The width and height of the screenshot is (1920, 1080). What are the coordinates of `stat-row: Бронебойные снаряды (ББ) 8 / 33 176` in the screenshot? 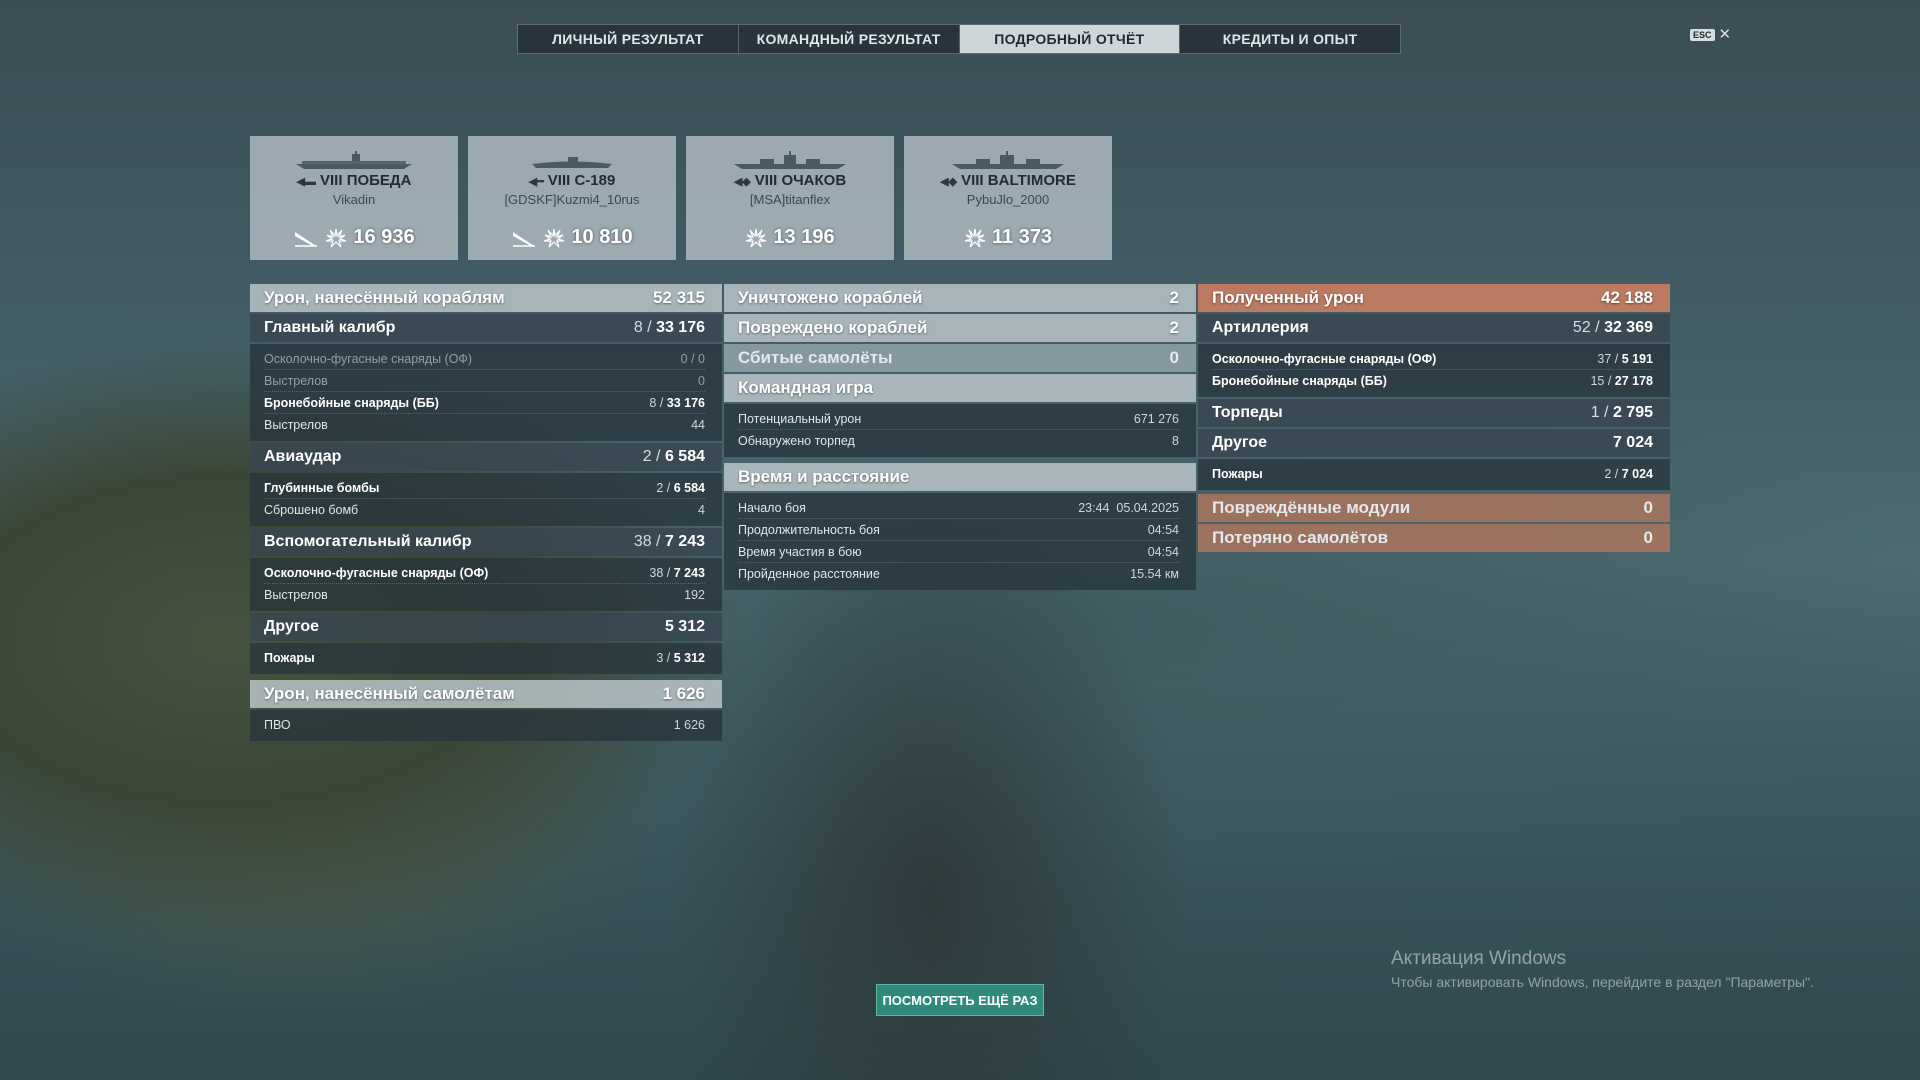 It's located at (484, 403).